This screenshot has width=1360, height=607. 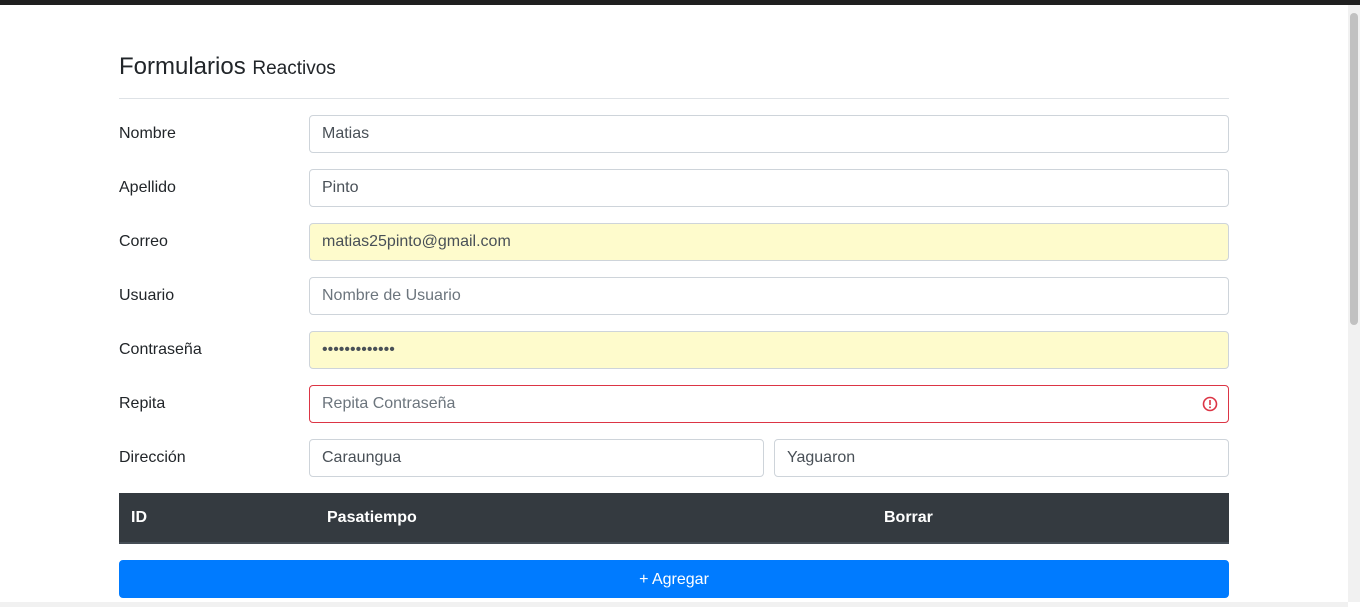 I want to click on table-header-rule, so click(x=674, y=543).